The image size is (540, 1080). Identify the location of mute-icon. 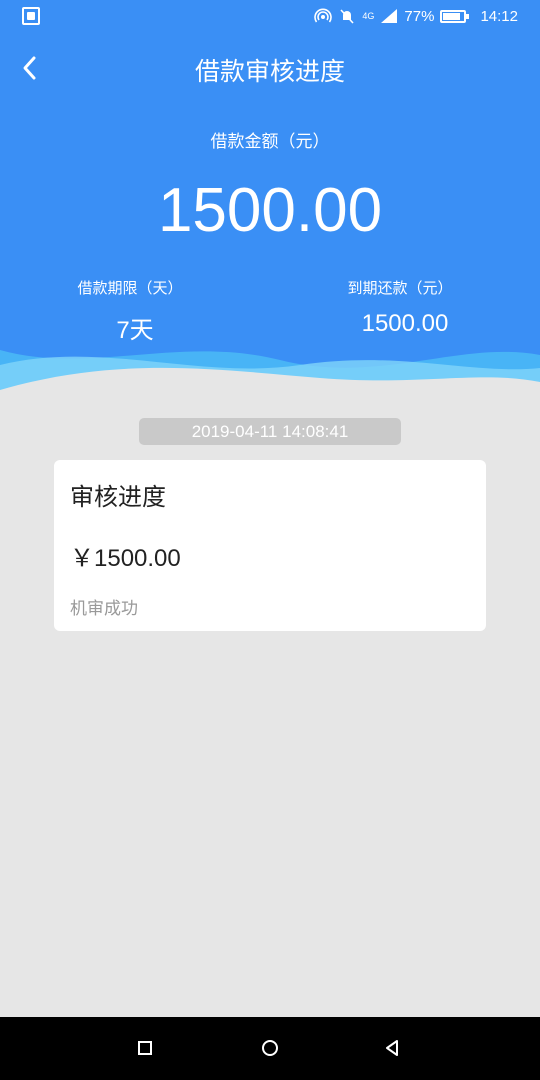
(347, 16).